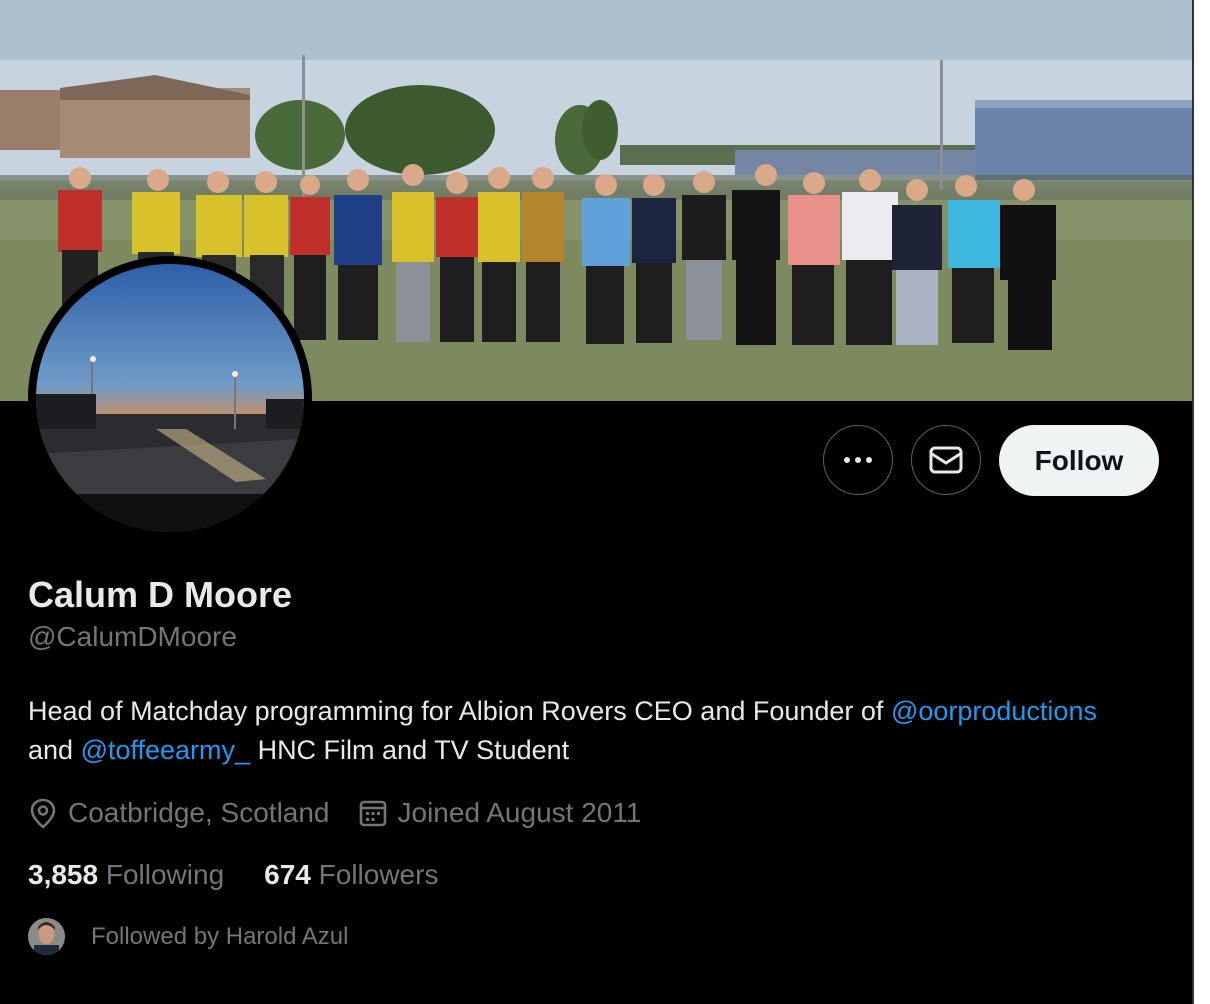  What do you see at coordinates (519, 812) in the screenshot?
I see `joined-text: Joined August 2011` at bounding box center [519, 812].